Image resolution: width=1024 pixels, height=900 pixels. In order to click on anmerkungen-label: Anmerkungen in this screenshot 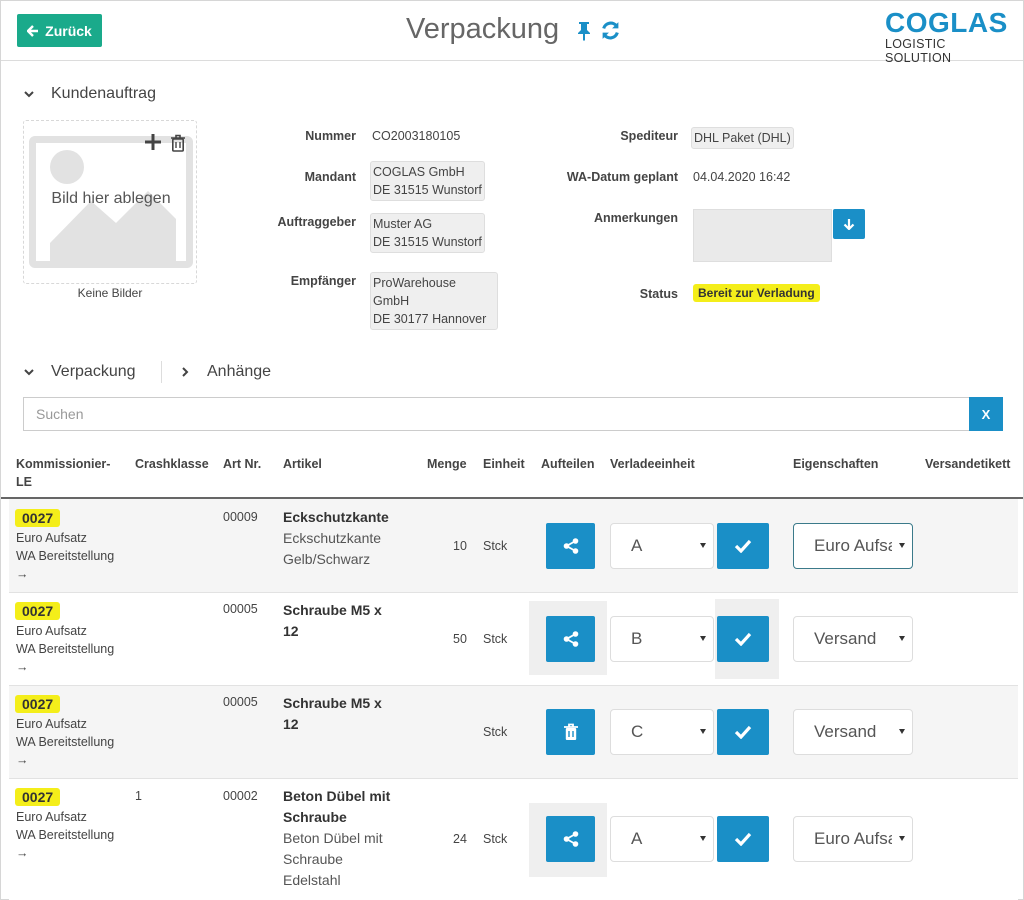, I will do `click(635, 218)`.